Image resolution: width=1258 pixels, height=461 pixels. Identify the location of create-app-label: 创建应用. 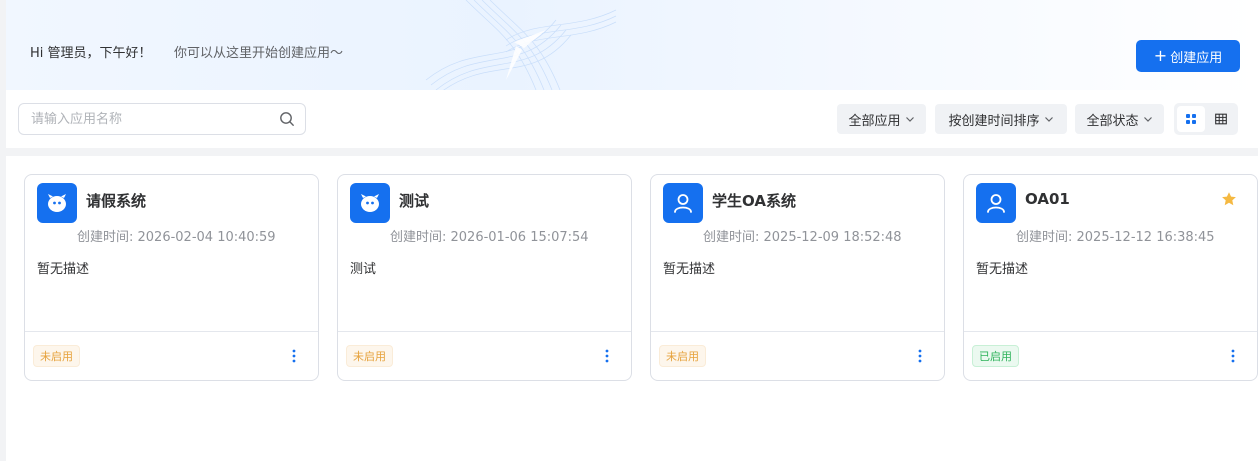
(1196, 58).